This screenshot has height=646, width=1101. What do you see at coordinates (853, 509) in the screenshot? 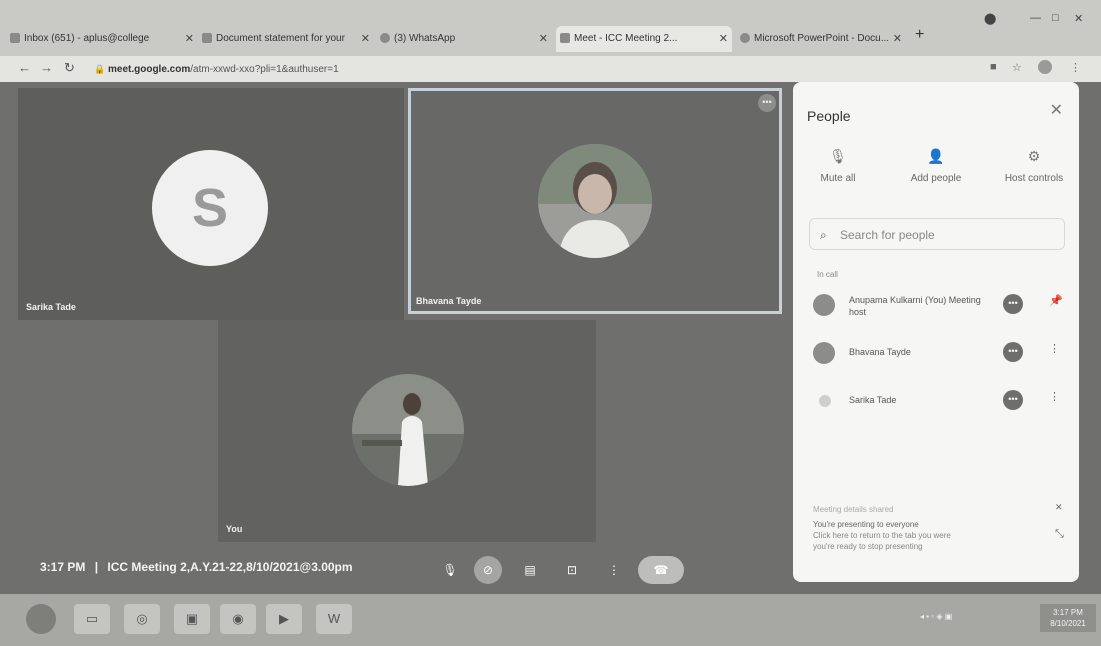
I see `notice-heading: Meeting details shared` at bounding box center [853, 509].